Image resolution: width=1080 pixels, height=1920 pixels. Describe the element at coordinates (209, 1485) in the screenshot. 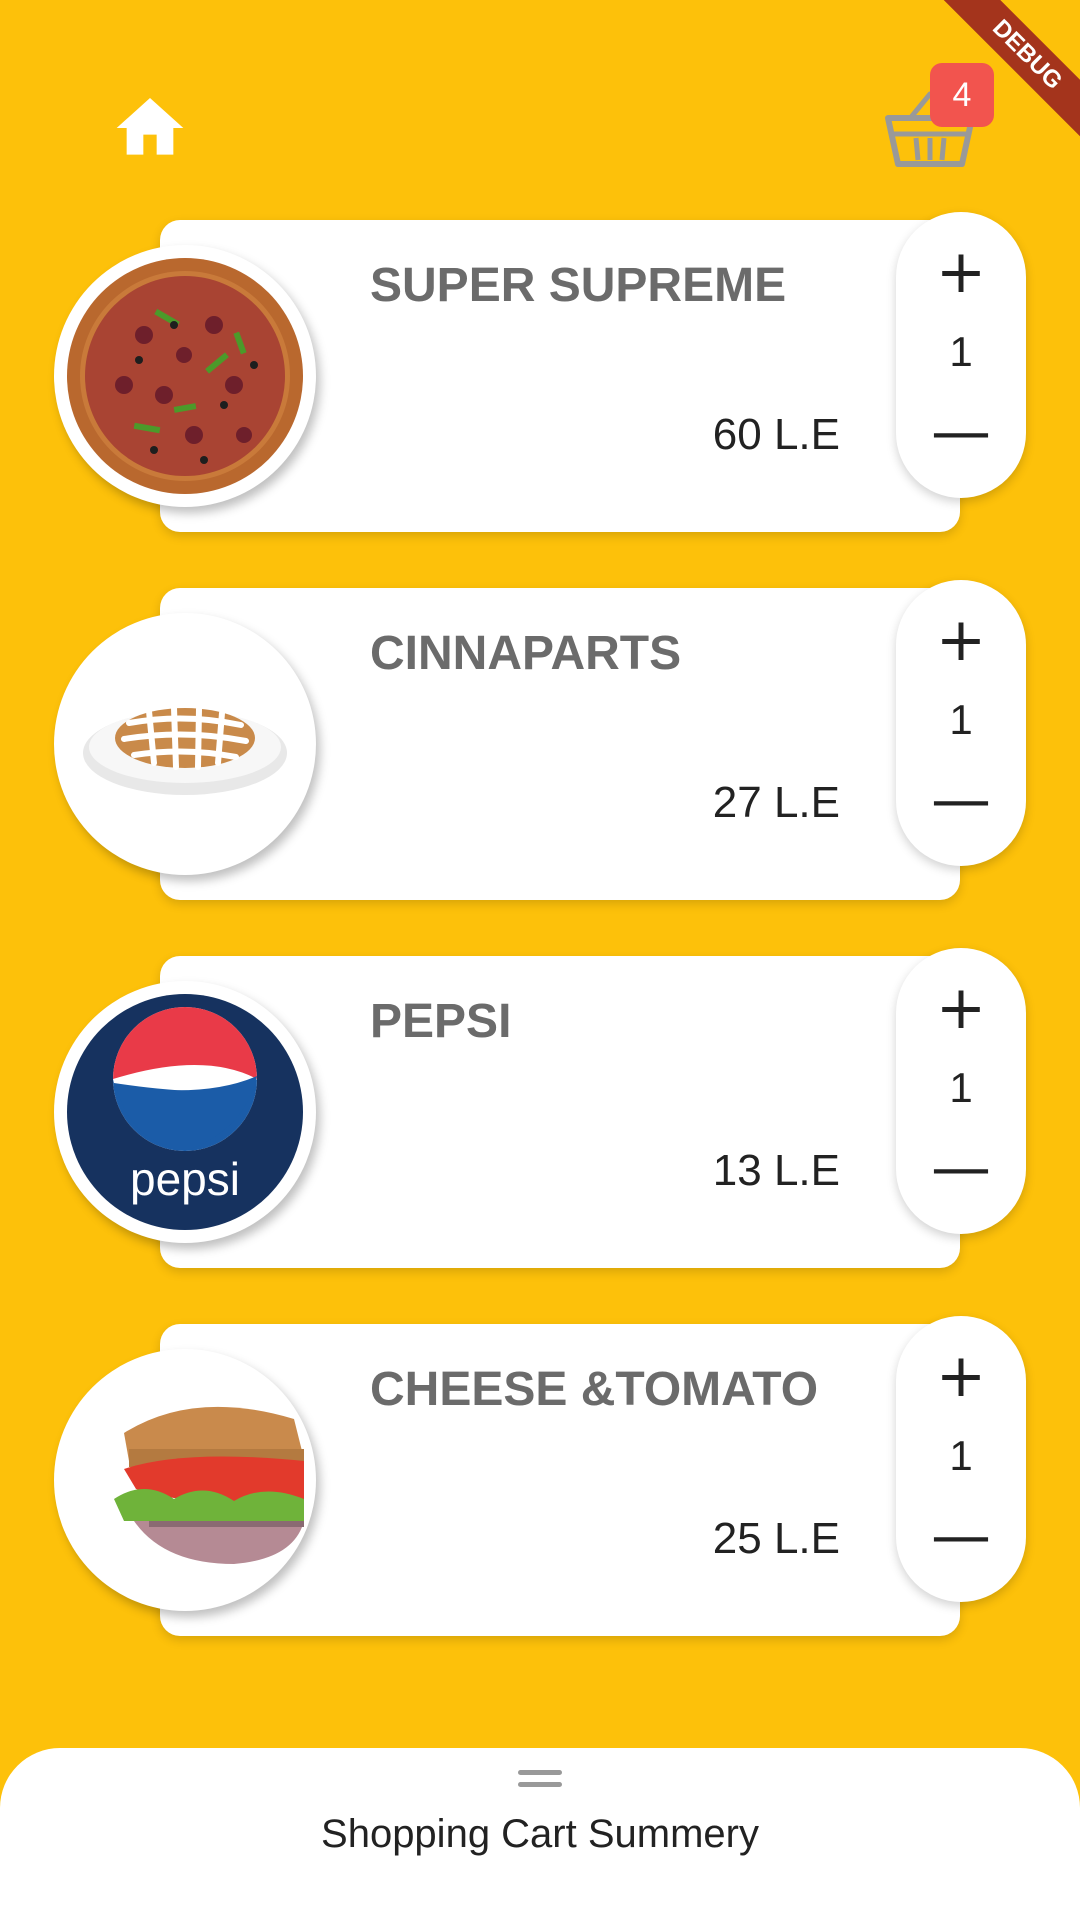

I see `sandwich-icon` at that location.